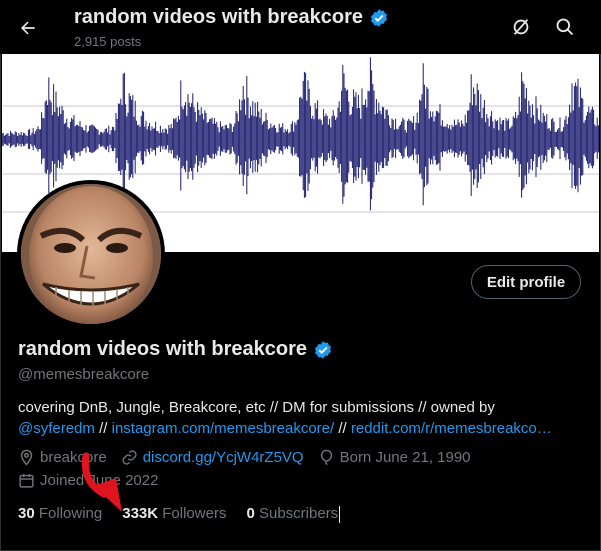  What do you see at coordinates (26, 457) in the screenshot?
I see `location-pin-icon` at bounding box center [26, 457].